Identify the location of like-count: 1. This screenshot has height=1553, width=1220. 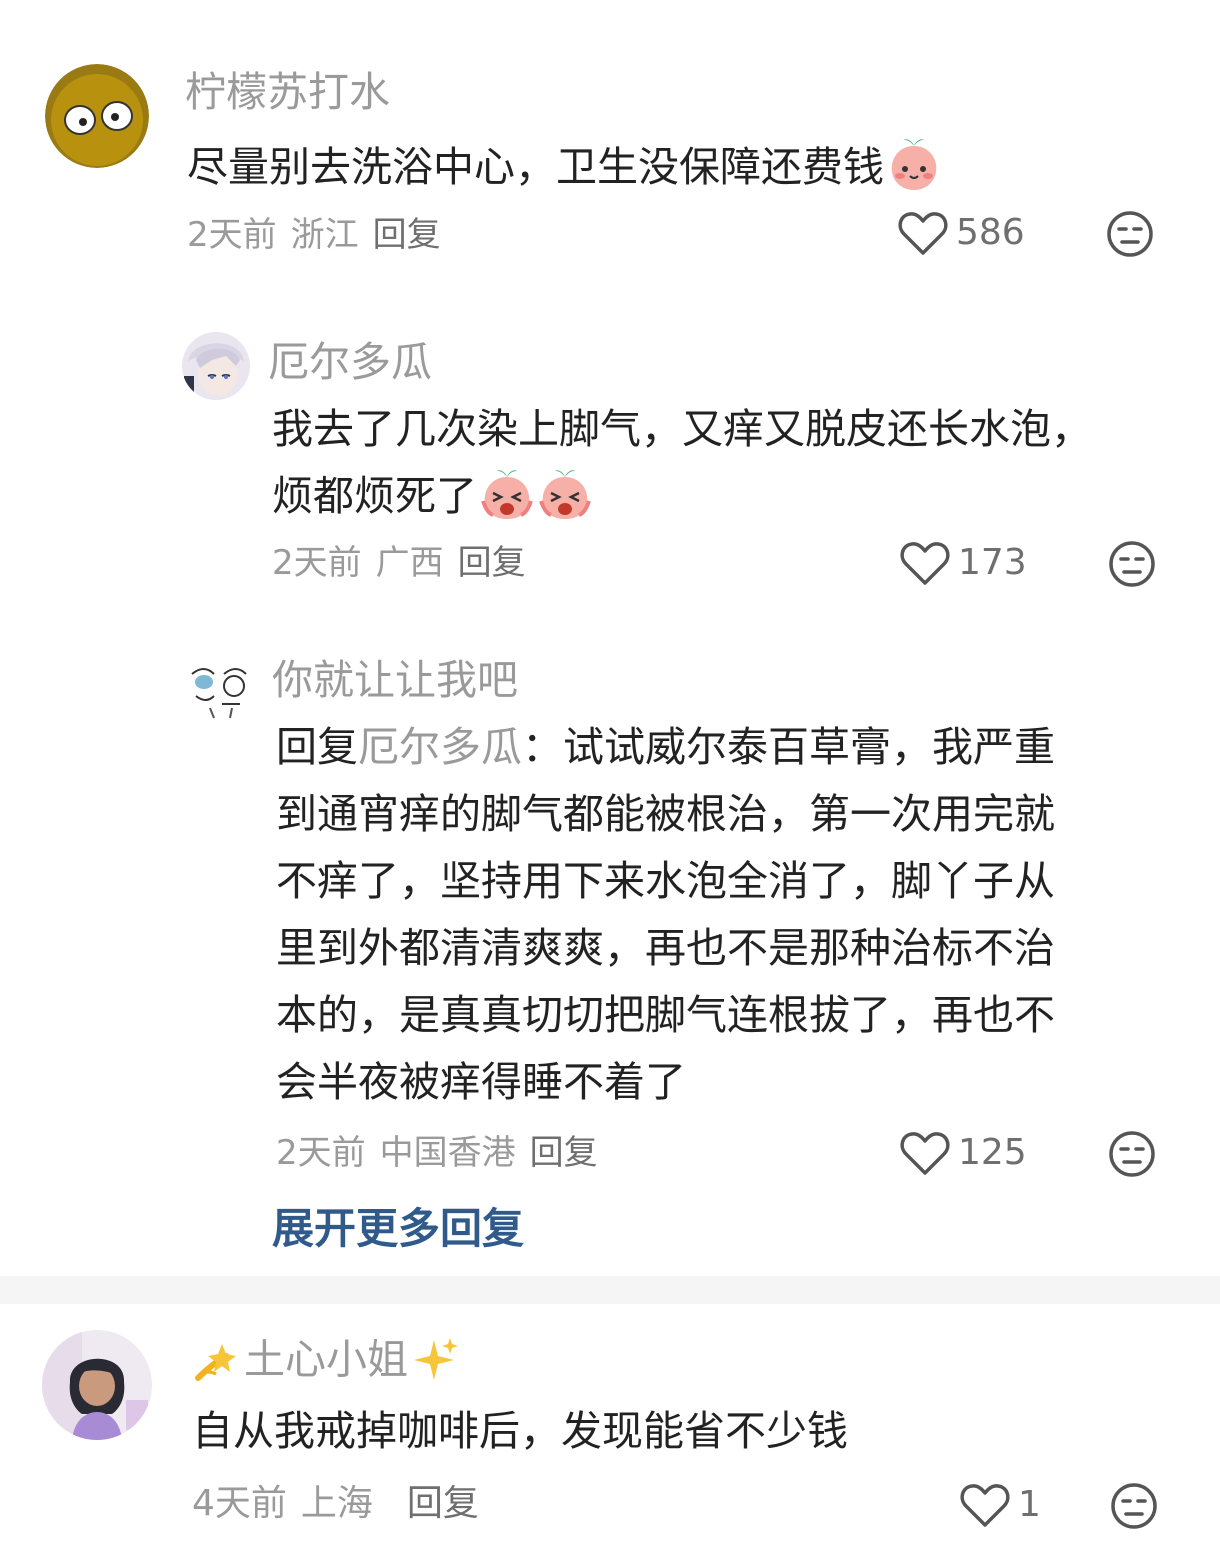
(1029, 1504).